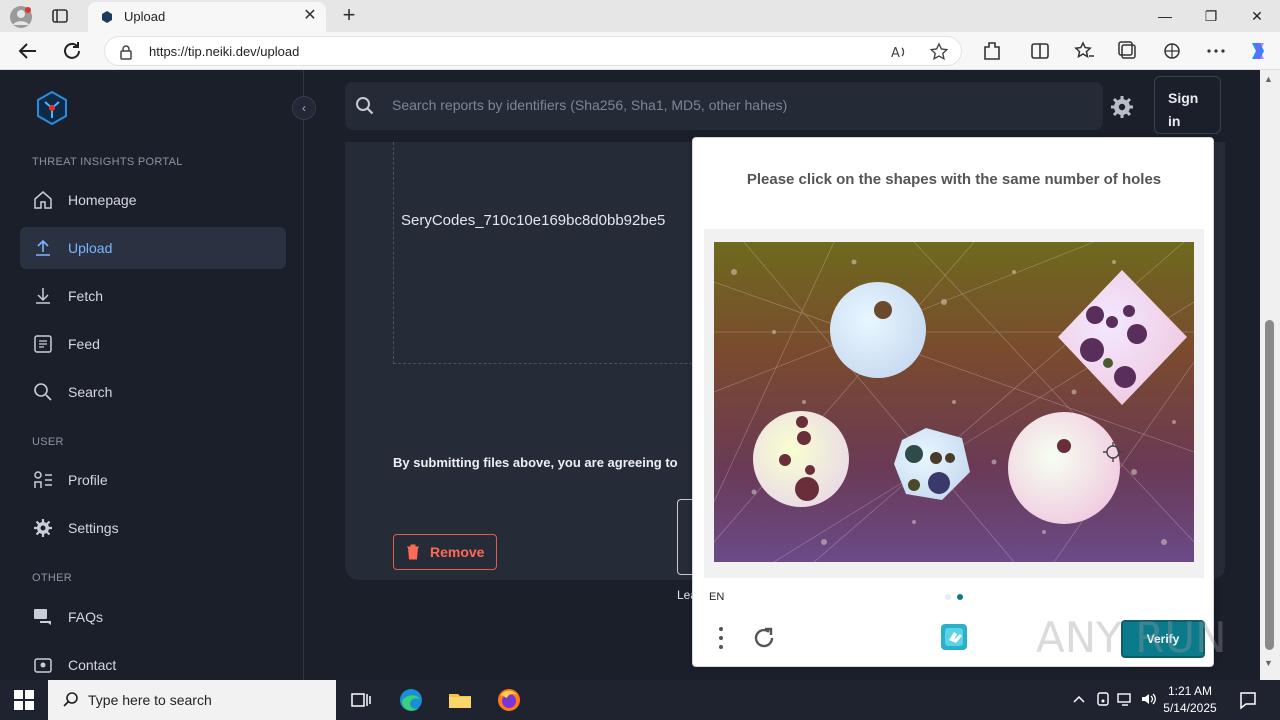 The width and height of the screenshot is (1280, 720). What do you see at coordinates (72, 51) in the screenshot?
I see `refresh-icon` at bounding box center [72, 51].